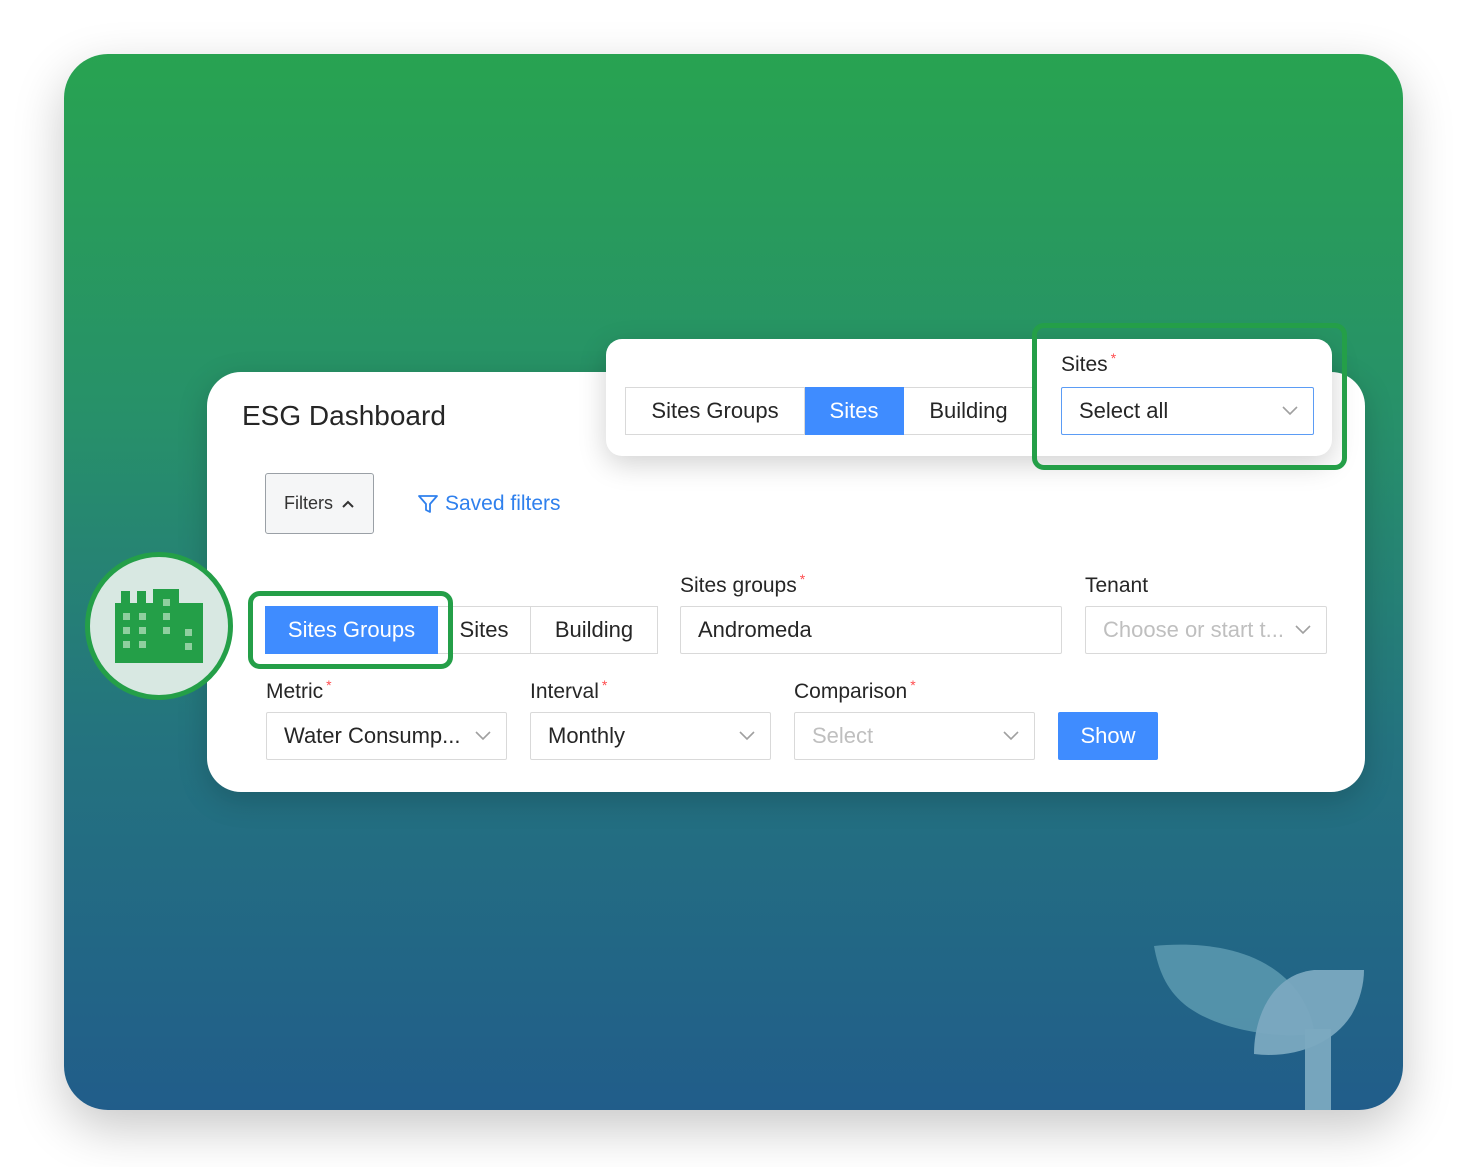 The height and width of the screenshot is (1167, 1470). Describe the element at coordinates (1117, 585) in the screenshot. I see `tenant-label: Tenant` at that location.